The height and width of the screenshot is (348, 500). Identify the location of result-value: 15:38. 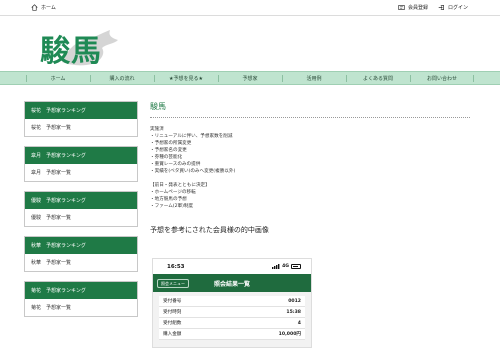
(293, 312).